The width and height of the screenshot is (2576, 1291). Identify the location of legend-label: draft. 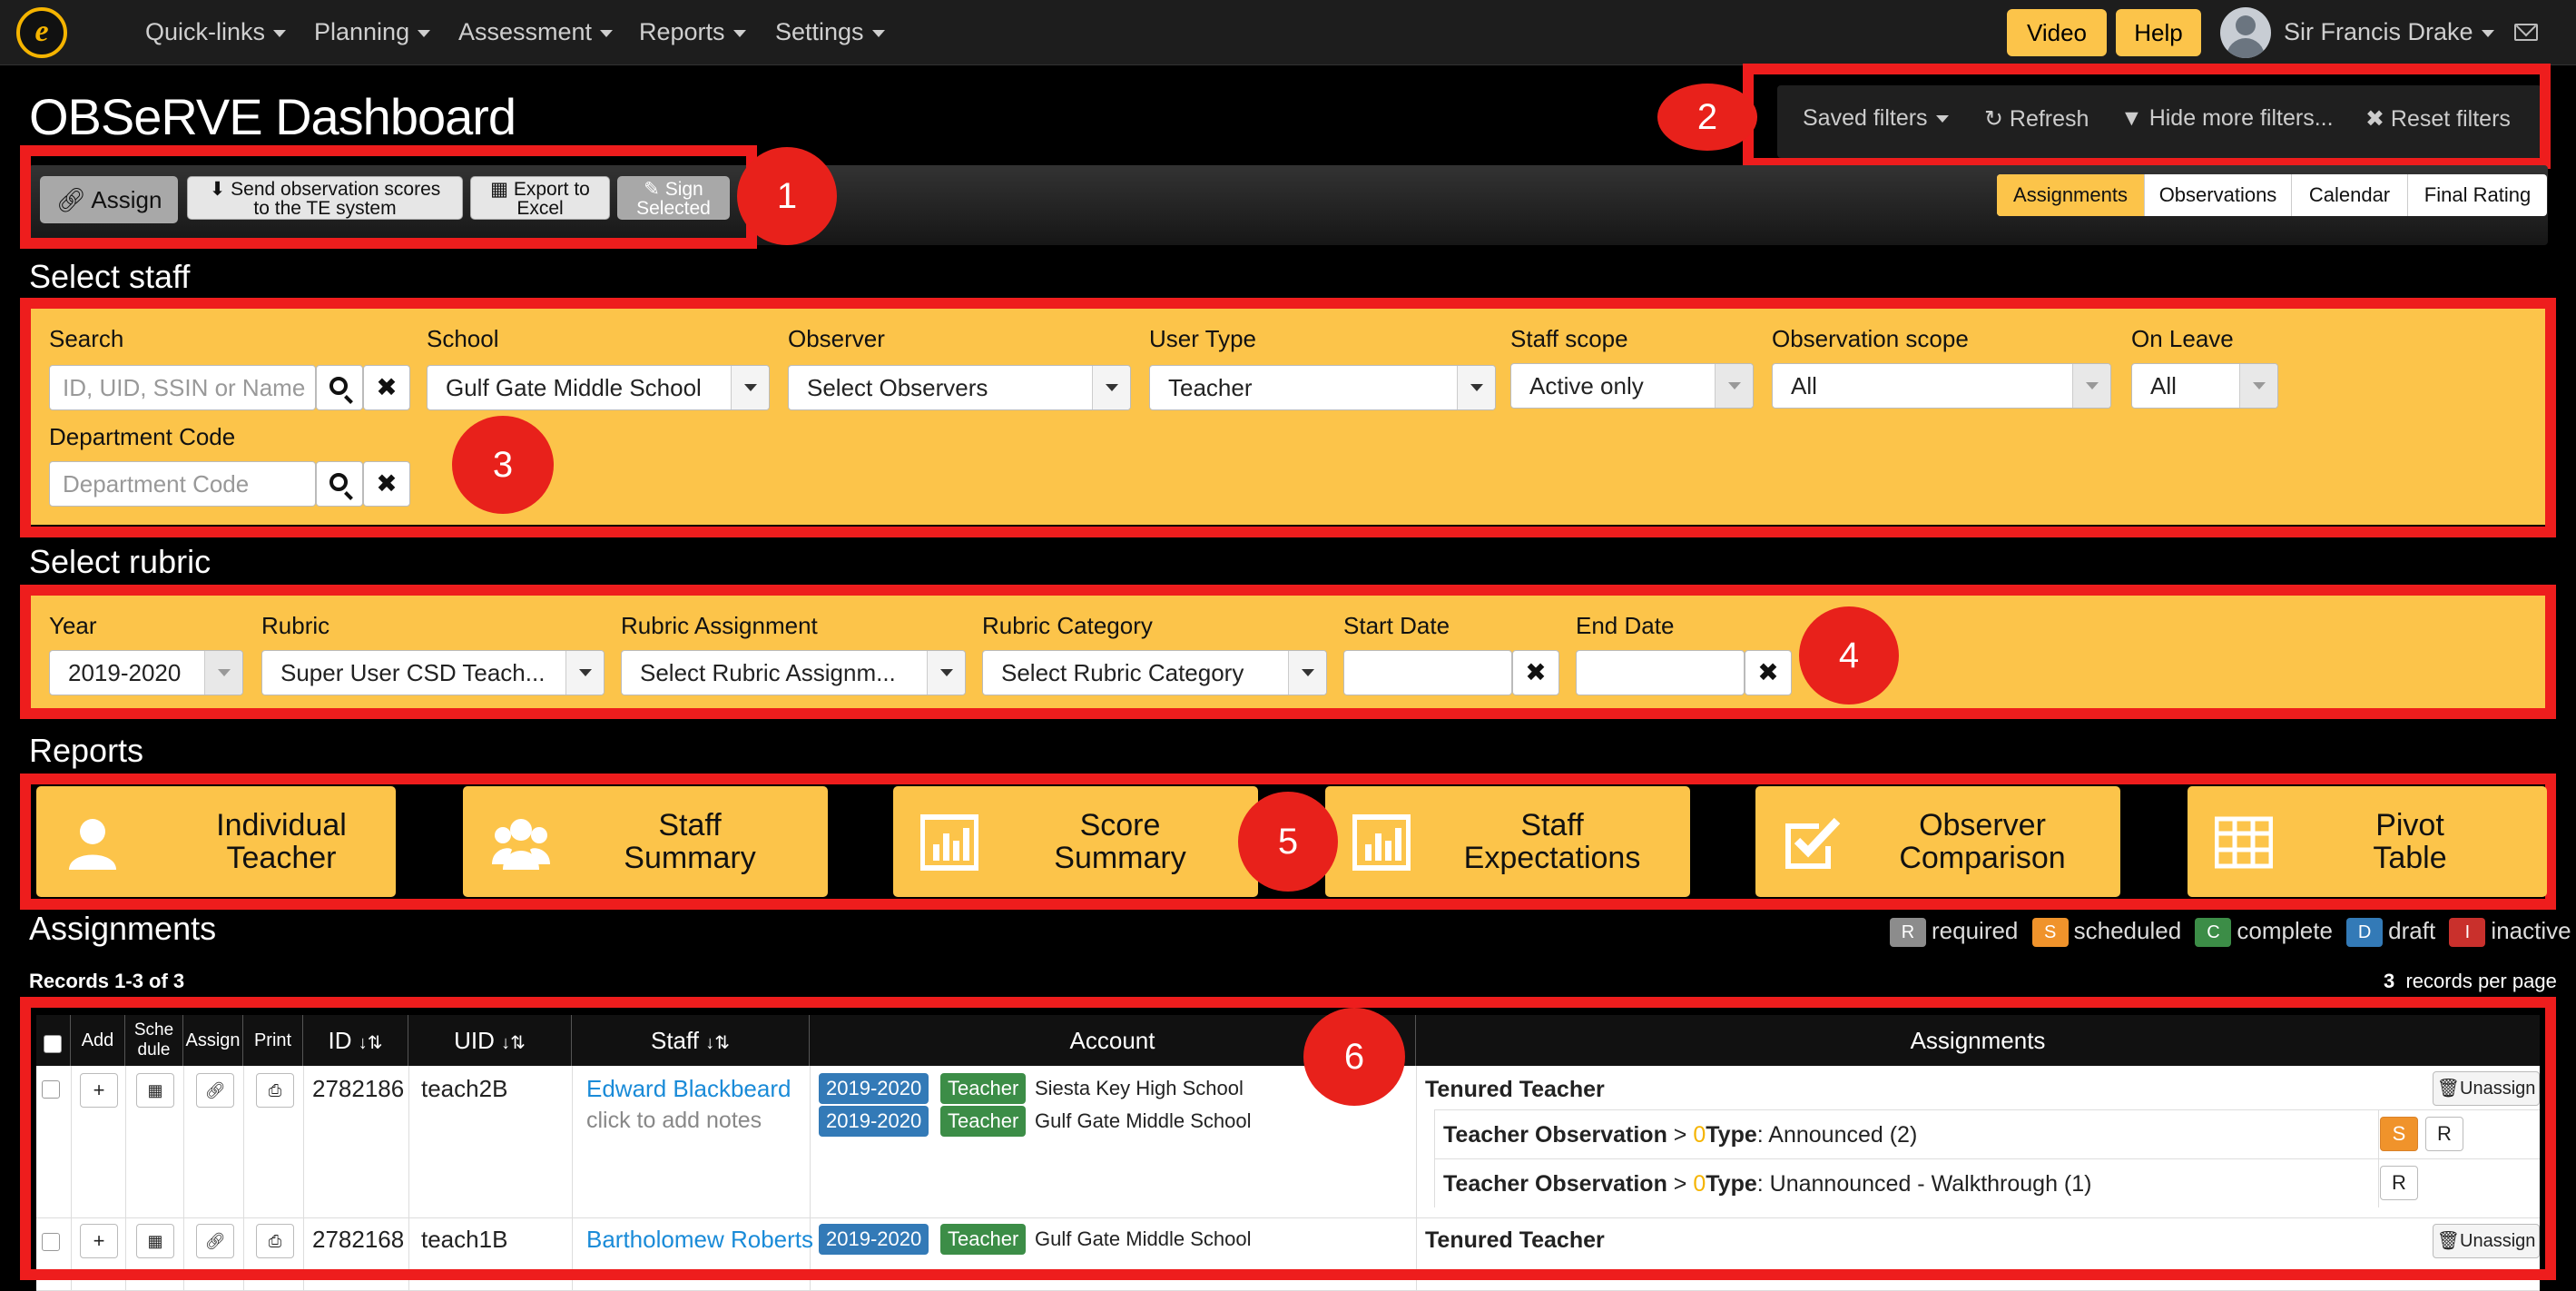
(2412, 930).